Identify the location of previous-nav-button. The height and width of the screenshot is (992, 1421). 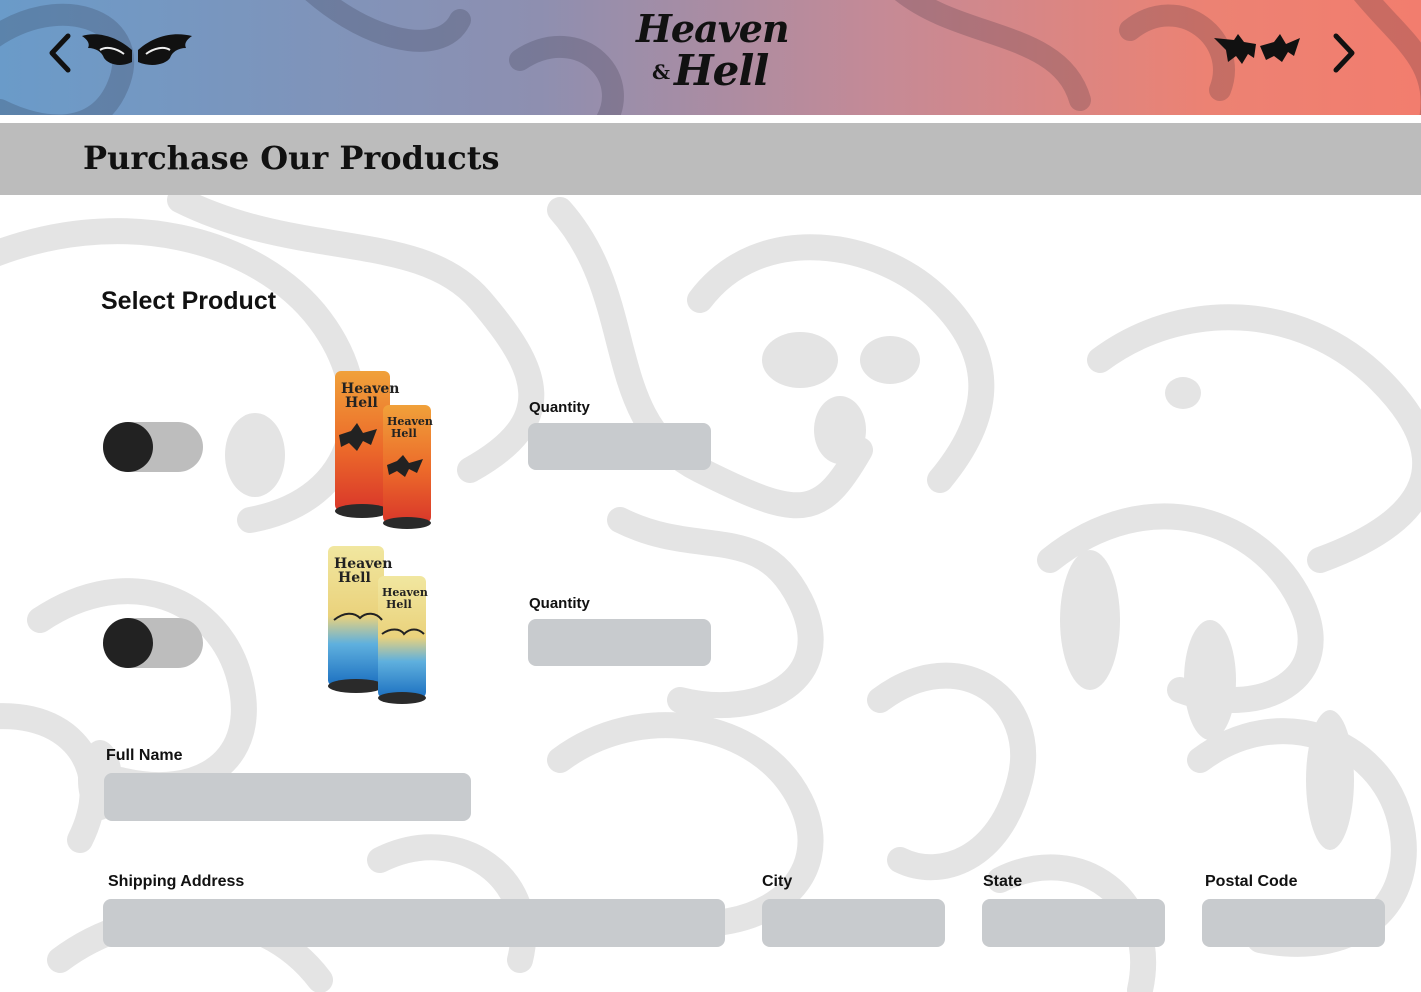
(124, 53).